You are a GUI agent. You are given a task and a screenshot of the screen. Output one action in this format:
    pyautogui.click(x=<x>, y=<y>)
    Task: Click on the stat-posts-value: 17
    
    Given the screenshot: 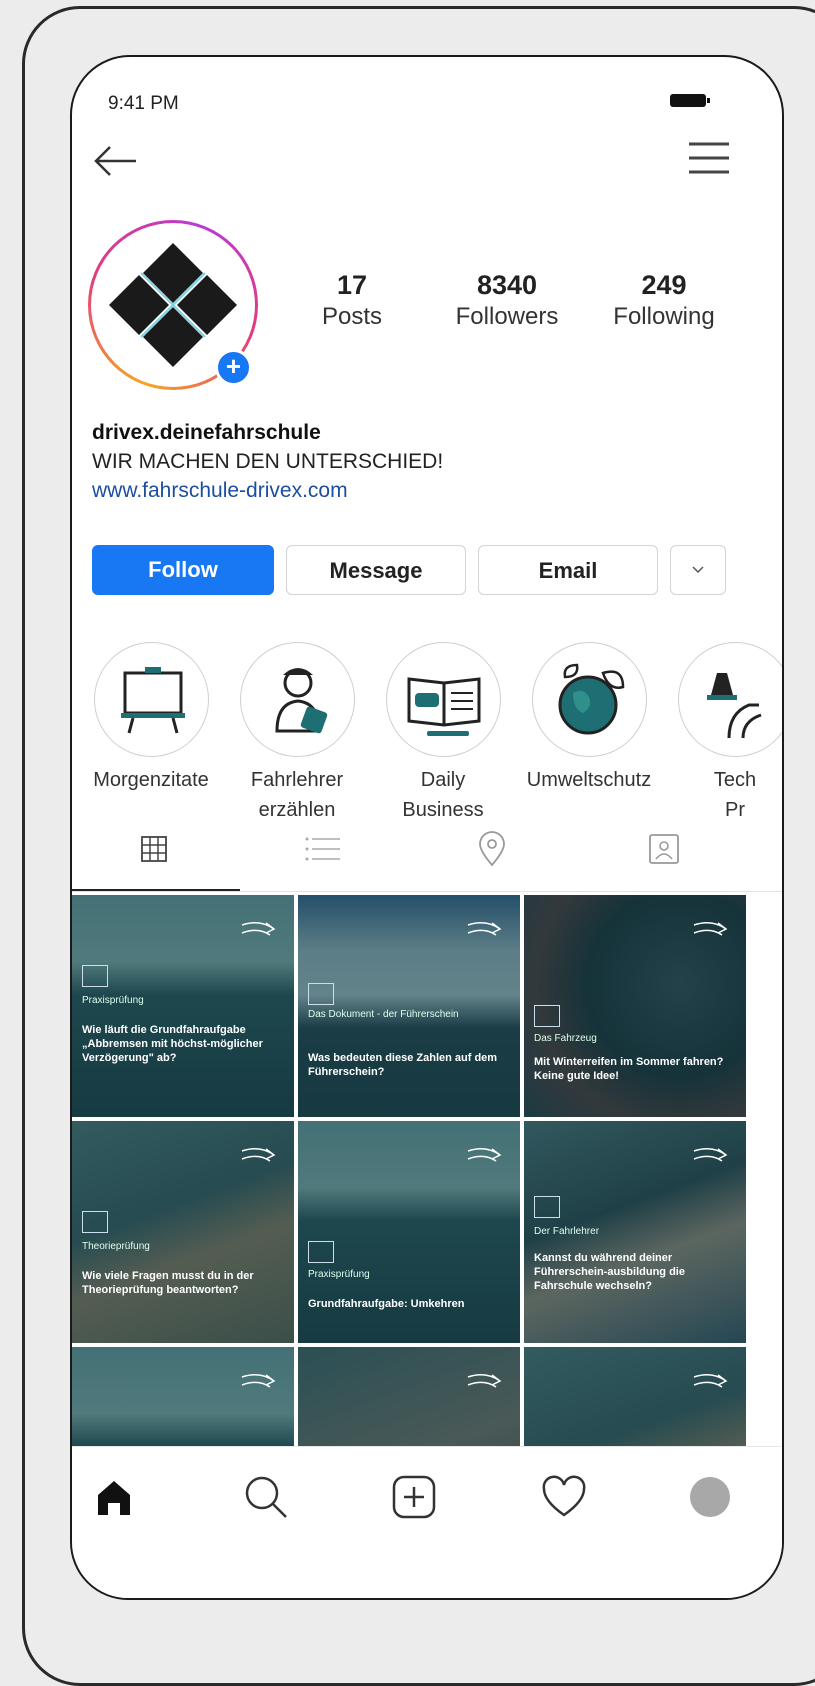 What is the action you would take?
    pyautogui.click(x=352, y=285)
    